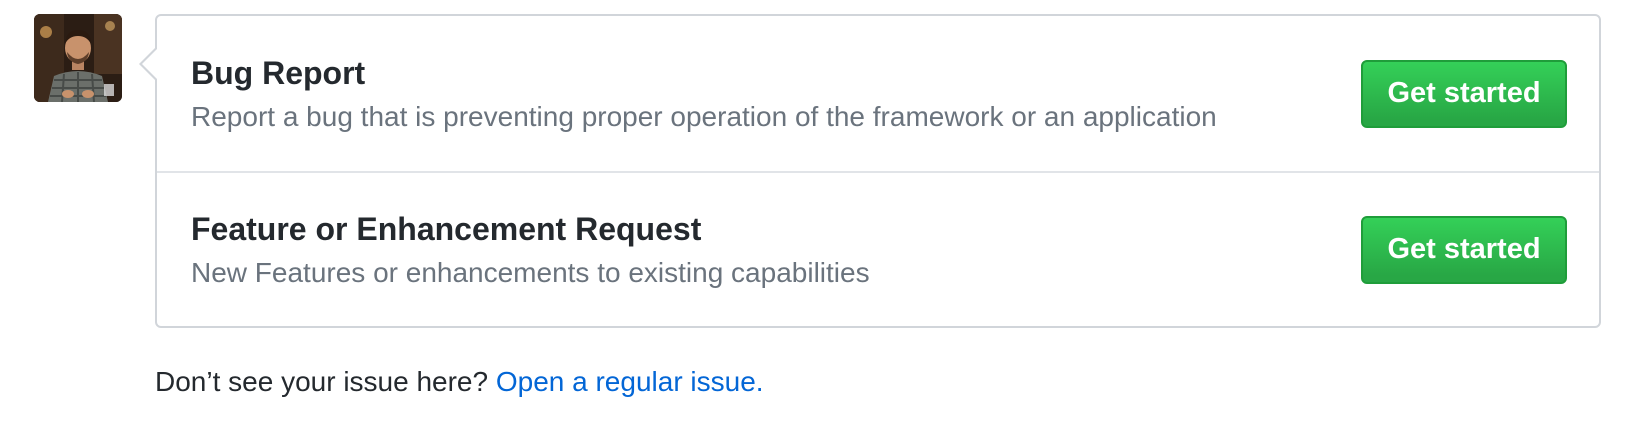 This screenshot has width=1634, height=432. What do you see at coordinates (1464, 93) in the screenshot?
I see `get-started-button-bug-report: Get started` at bounding box center [1464, 93].